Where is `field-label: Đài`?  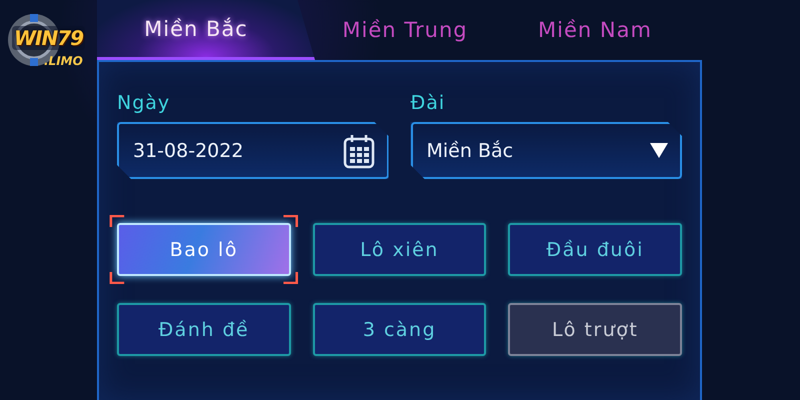
field-label: Đài is located at coordinates (428, 103).